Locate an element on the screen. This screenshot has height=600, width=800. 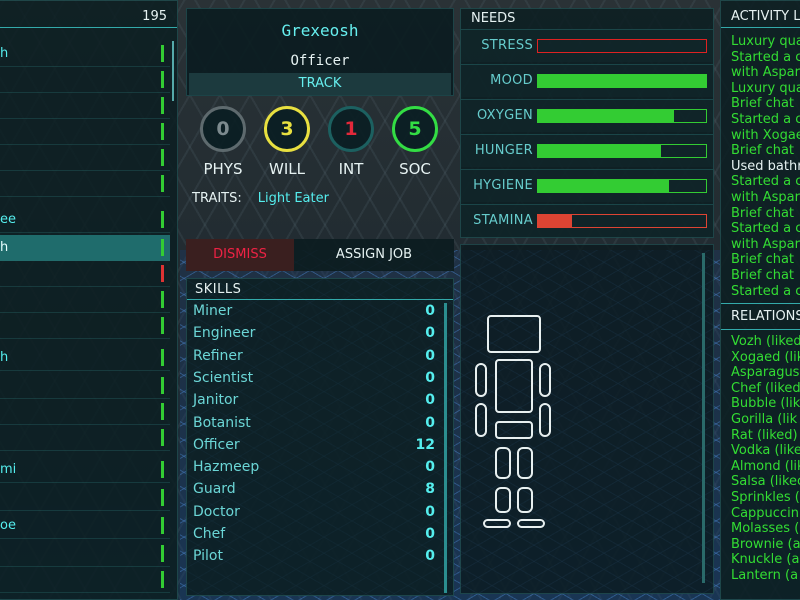
body-pelvis is located at coordinates (514, 430).